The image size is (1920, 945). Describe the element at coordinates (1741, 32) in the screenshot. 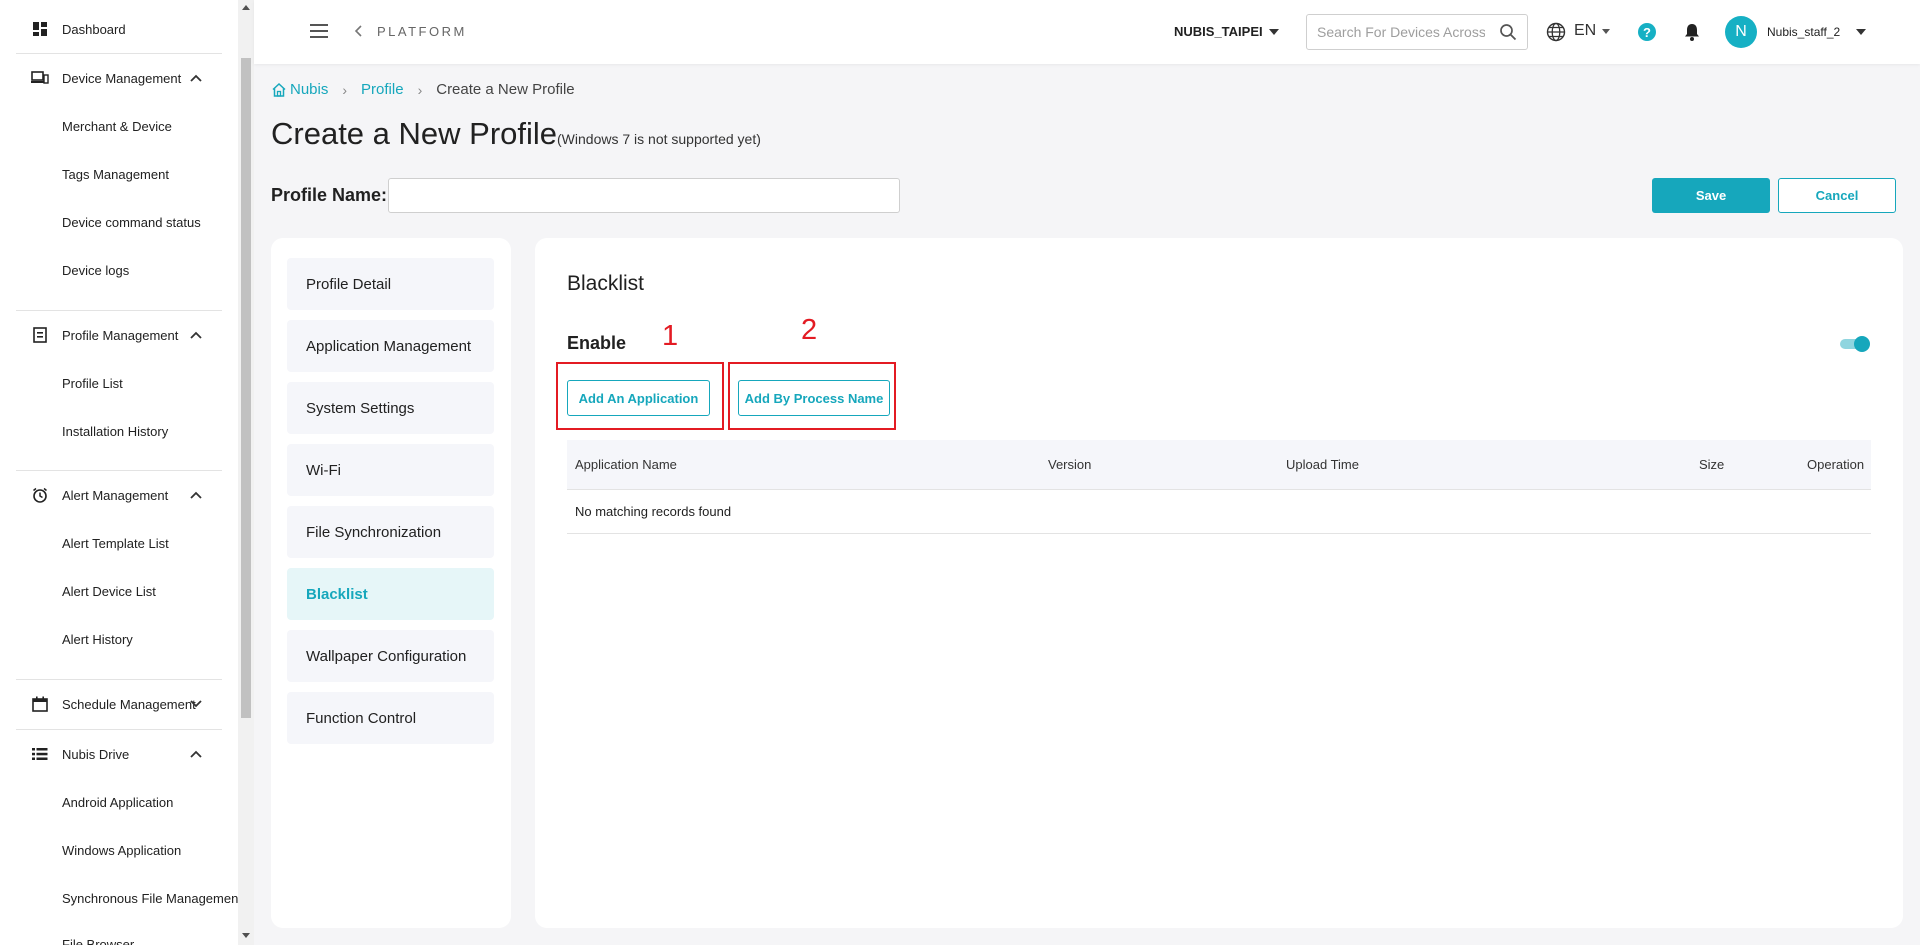

I see `avatar: N` at that location.